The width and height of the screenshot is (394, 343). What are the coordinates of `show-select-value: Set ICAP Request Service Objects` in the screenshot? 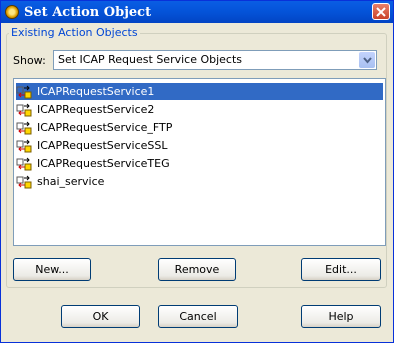 It's located at (150, 59).